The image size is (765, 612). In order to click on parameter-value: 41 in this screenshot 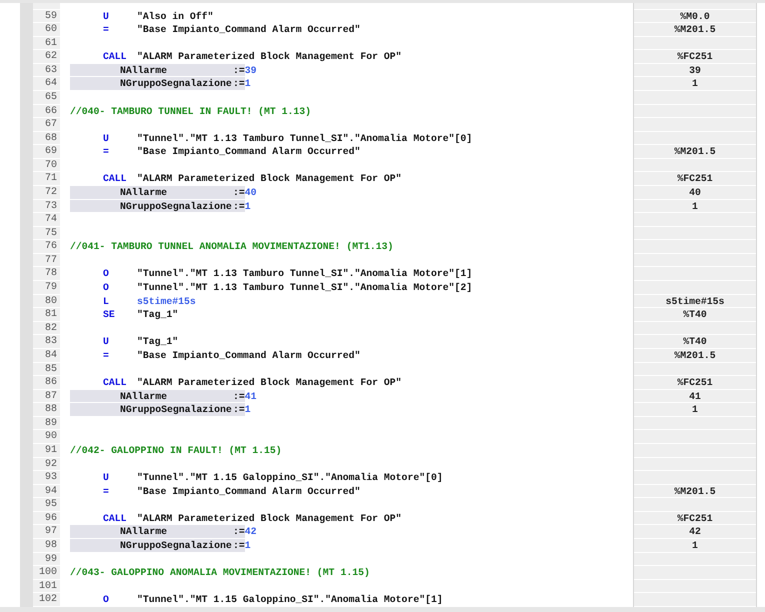, I will do `click(250, 397)`.